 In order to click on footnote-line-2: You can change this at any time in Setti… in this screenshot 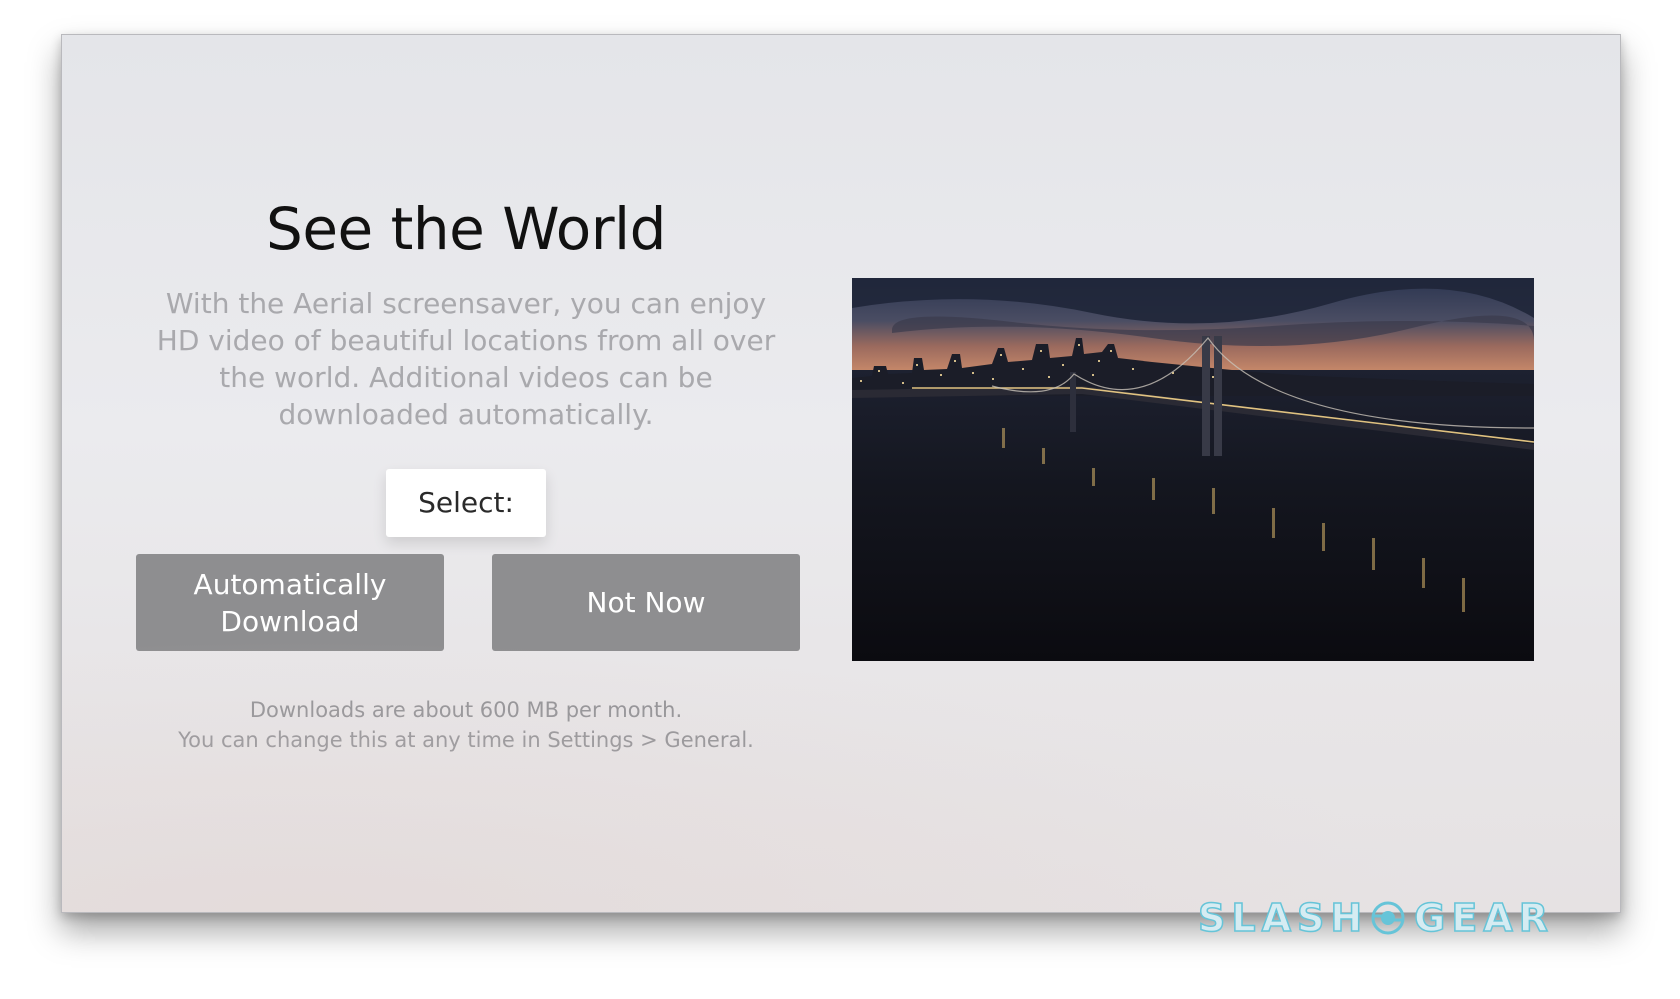, I will do `click(466, 740)`.